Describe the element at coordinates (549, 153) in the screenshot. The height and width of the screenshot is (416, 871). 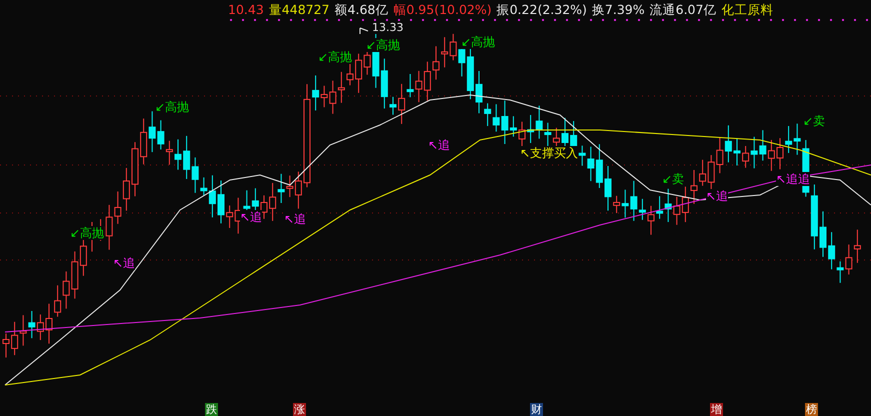
I see `signal-label: ↖支撑买入` at that location.